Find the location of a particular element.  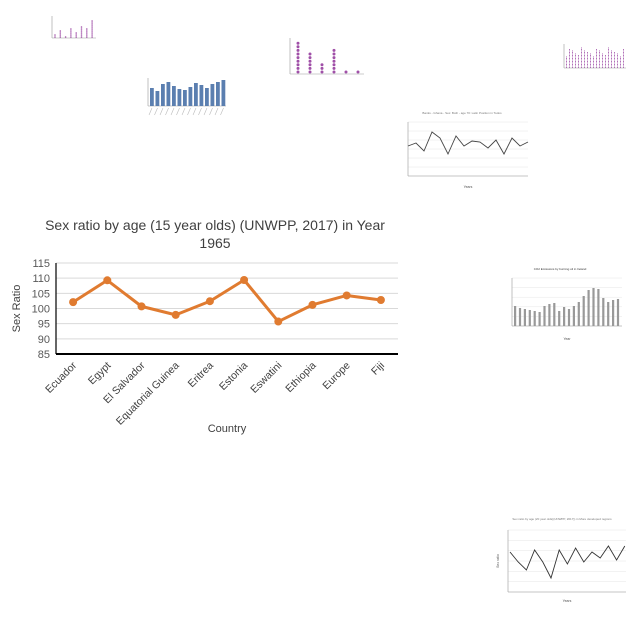

y-tick-label: 100 is located at coordinates (41, 310).